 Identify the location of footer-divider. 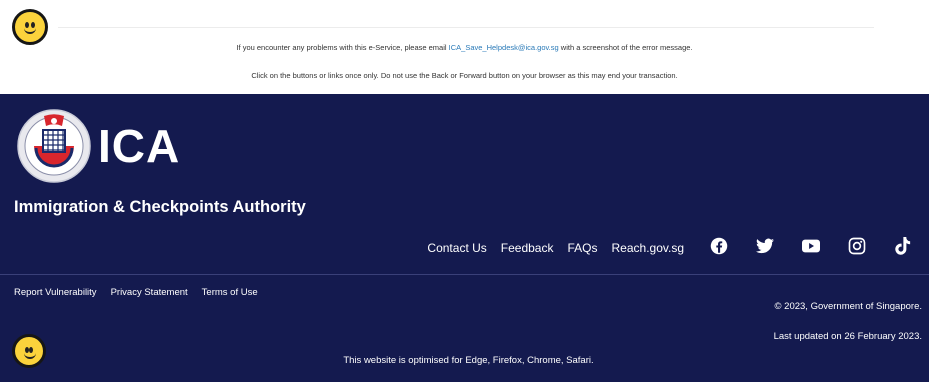
(464, 274).